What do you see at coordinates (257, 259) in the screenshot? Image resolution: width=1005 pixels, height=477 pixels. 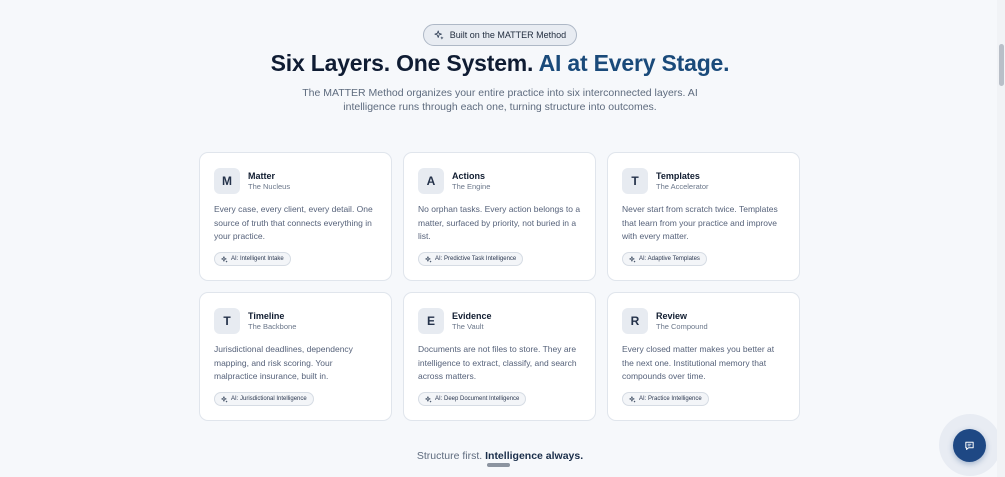 I see `ai-feature-label: AI: Intelligent Intake` at bounding box center [257, 259].